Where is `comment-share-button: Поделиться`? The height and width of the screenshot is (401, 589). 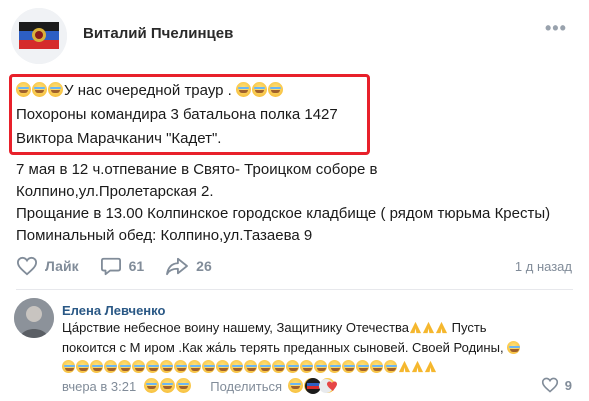
comment-share-button: Поделиться is located at coordinates (246, 386).